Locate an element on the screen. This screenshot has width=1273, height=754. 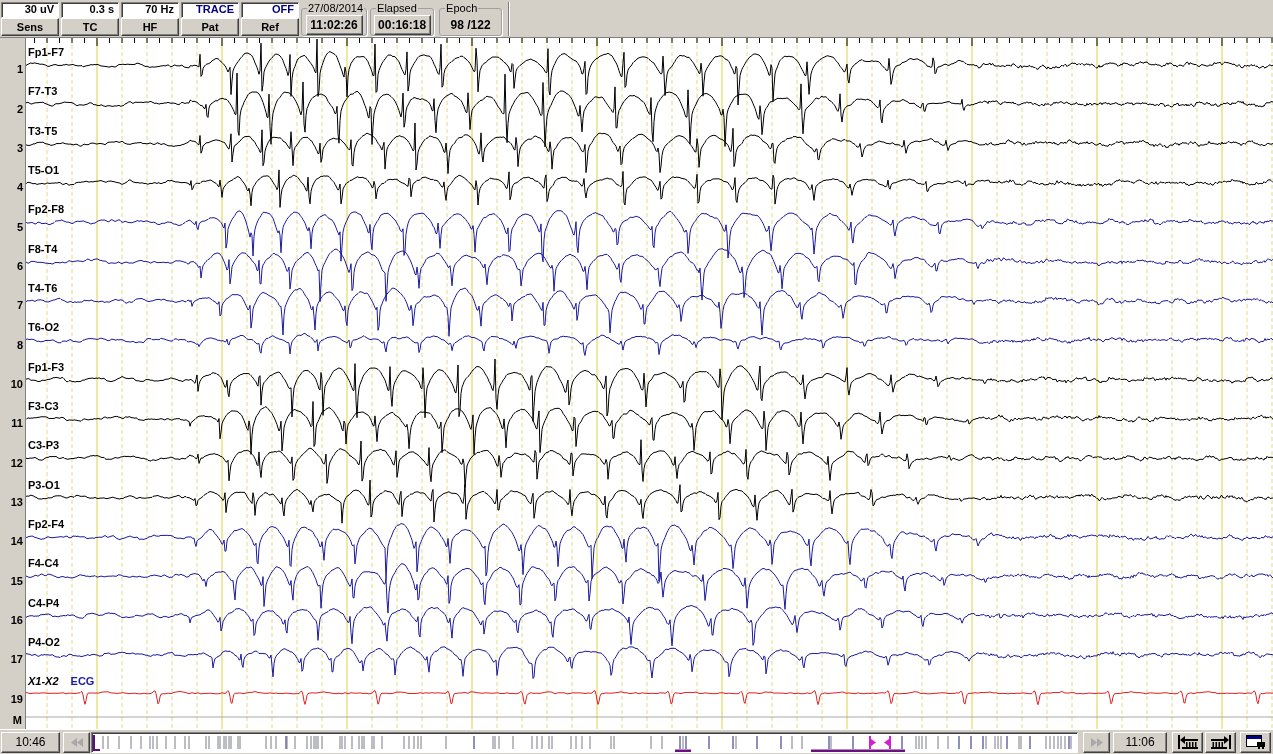
epoch-counter: 98 /122 is located at coordinates (470, 25).